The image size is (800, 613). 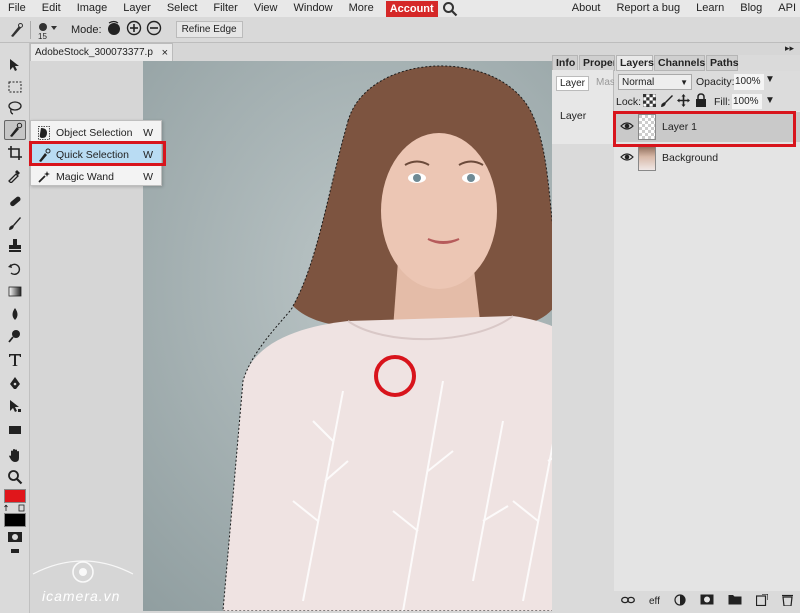 I want to click on object-selection-icon, so click(x=44, y=133).